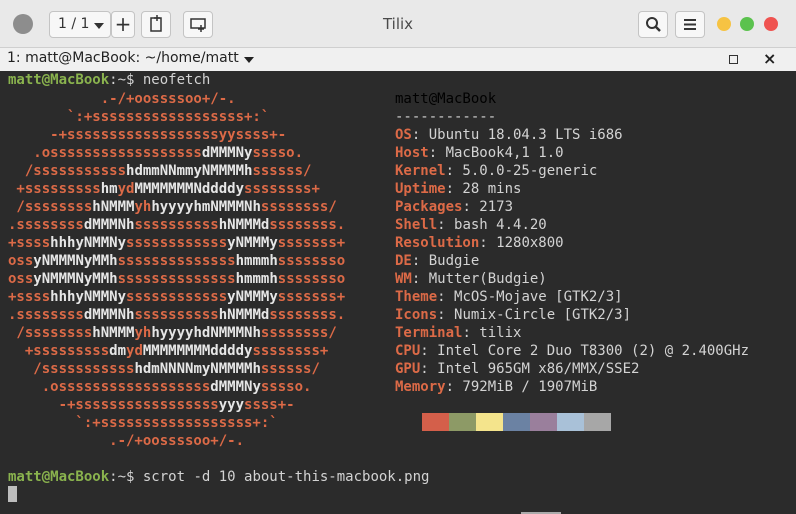 The height and width of the screenshot is (514, 796). I want to click on info-value: : MacBook4,1 1.0, so click(496, 153).